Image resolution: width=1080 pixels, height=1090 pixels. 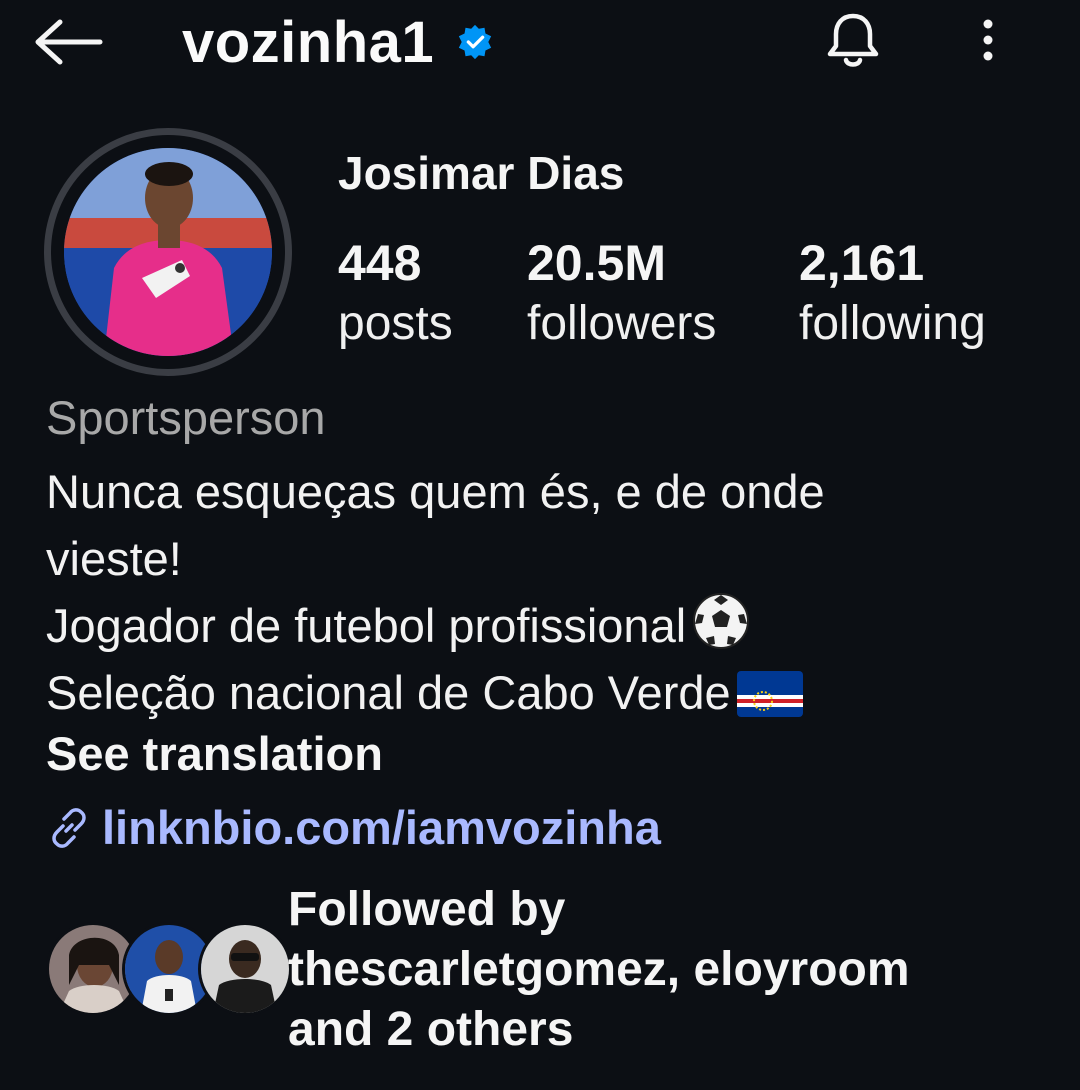 What do you see at coordinates (214, 753) in the screenshot?
I see `see-translation-link: See translation` at bounding box center [214, 753].